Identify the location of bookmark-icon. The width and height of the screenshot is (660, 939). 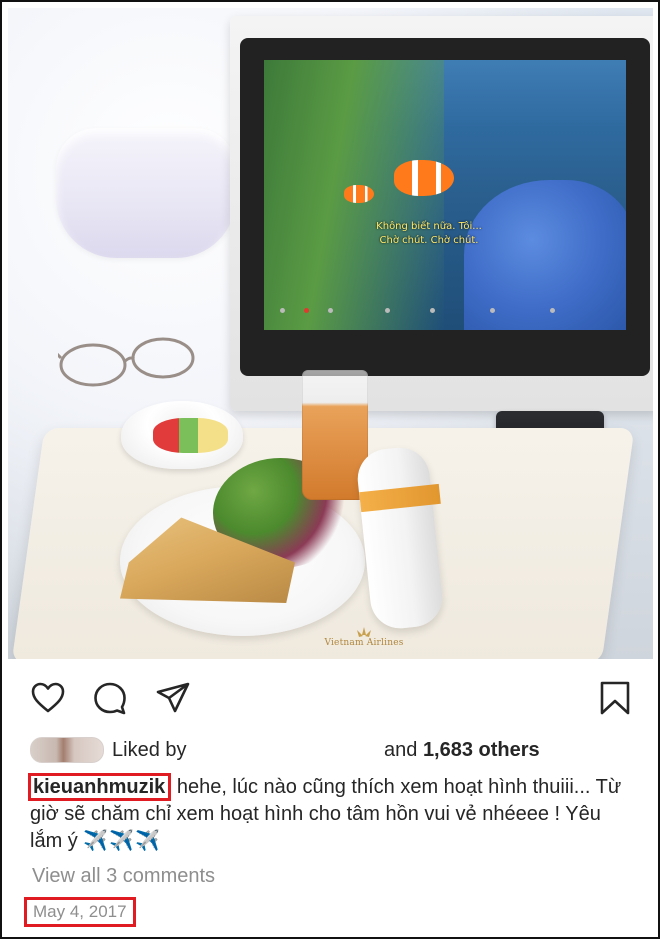
(615, 698).